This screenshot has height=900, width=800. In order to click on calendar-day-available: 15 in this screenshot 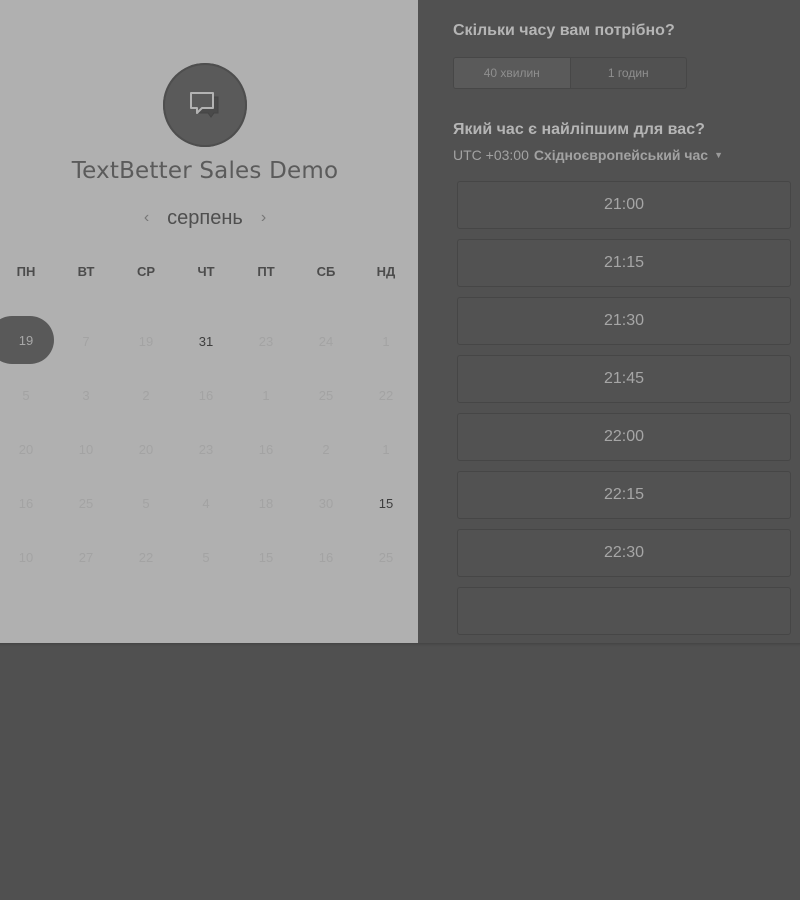, I will do `click(386, 504)`.